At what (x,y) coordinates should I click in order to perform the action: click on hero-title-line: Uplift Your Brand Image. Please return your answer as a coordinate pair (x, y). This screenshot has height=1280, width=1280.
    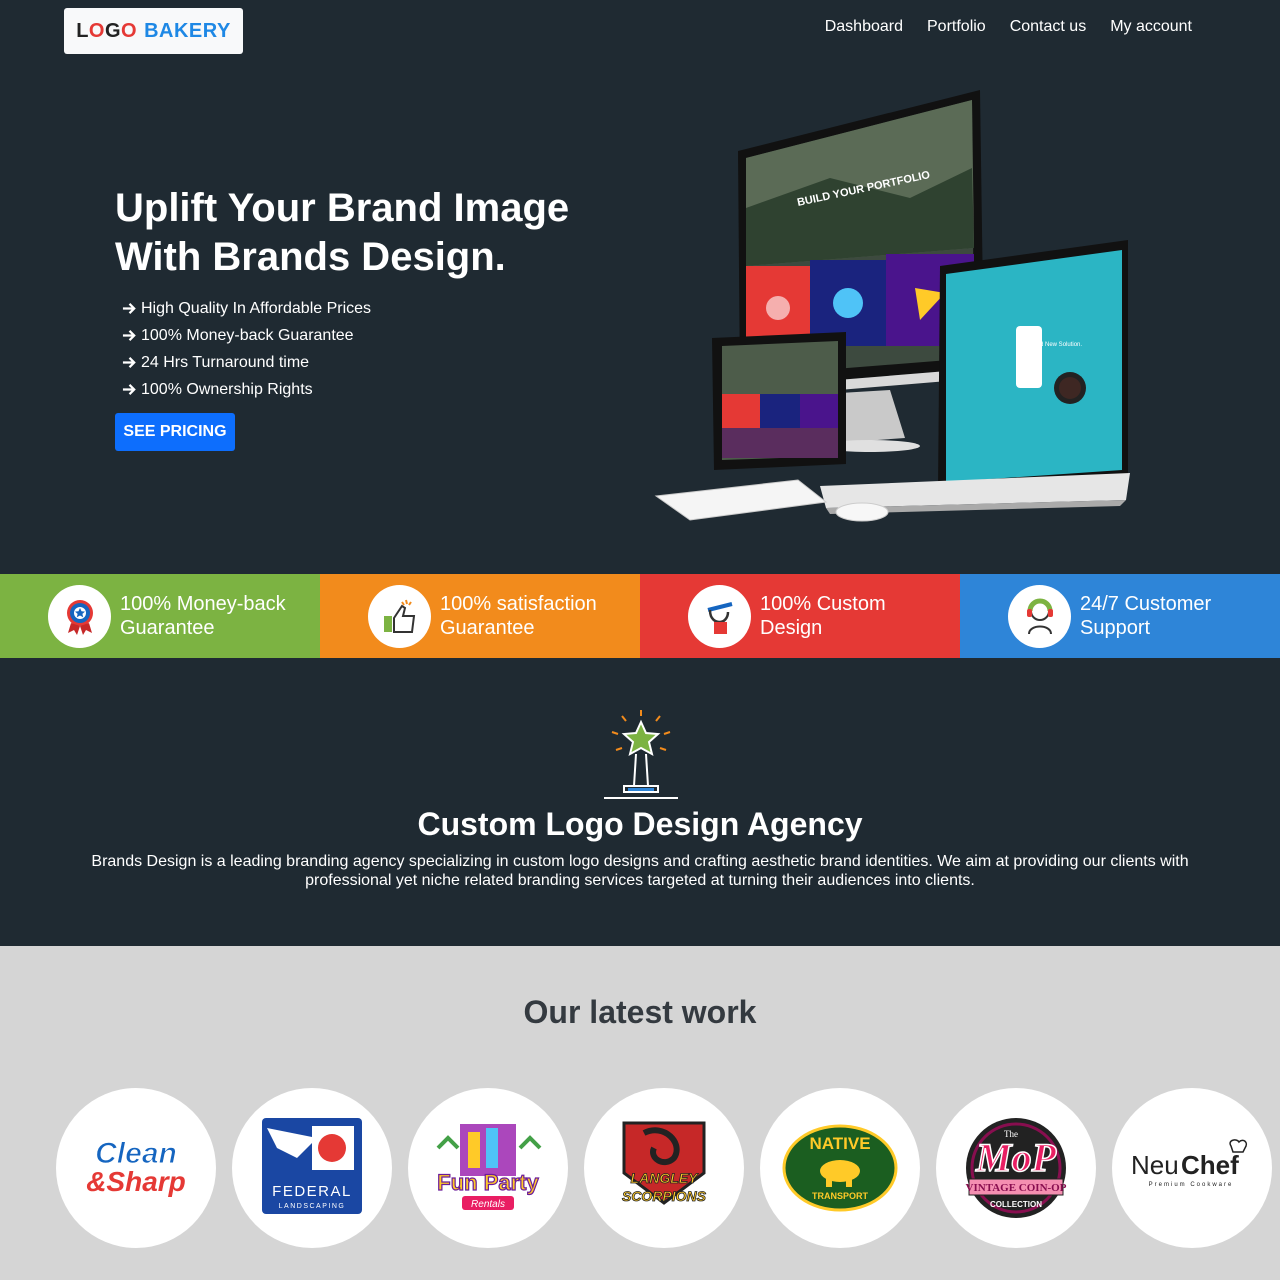
    Looking at the image, I should click on (342, 208).